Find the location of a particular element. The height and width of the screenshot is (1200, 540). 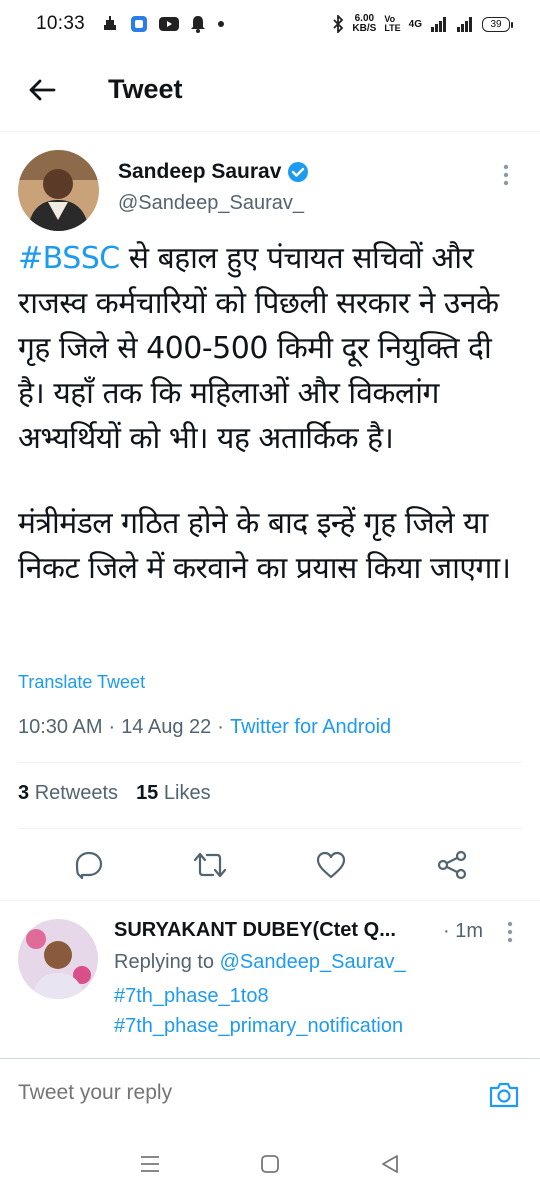

share-button is located at coordinates (452, 865).